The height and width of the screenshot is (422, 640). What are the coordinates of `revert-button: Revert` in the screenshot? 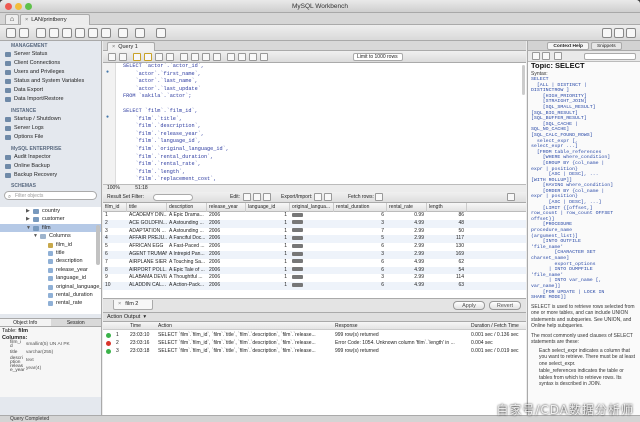 It's located at (505, 305).